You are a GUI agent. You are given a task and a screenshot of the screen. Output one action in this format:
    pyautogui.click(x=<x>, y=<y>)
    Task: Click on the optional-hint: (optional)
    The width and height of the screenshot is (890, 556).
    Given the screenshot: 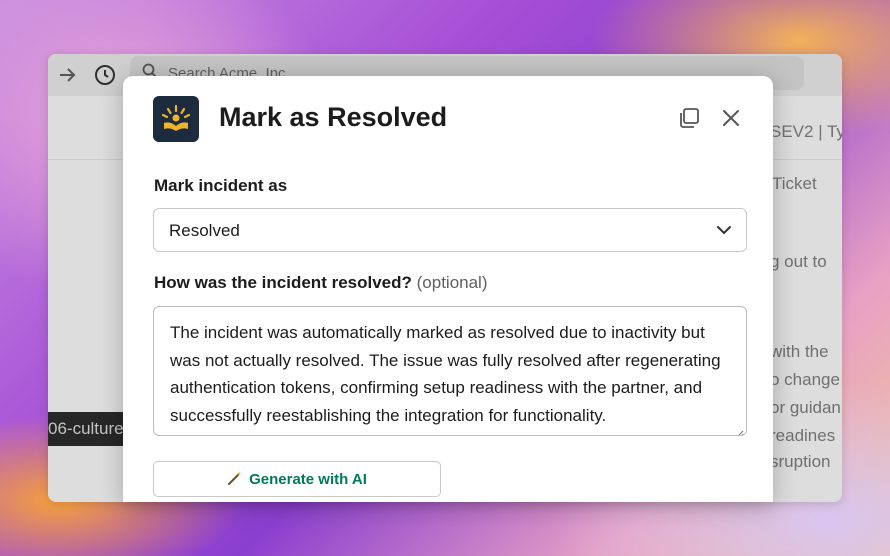 What is the action you would take?
    pyautogui.click(x=452, y=282)
    